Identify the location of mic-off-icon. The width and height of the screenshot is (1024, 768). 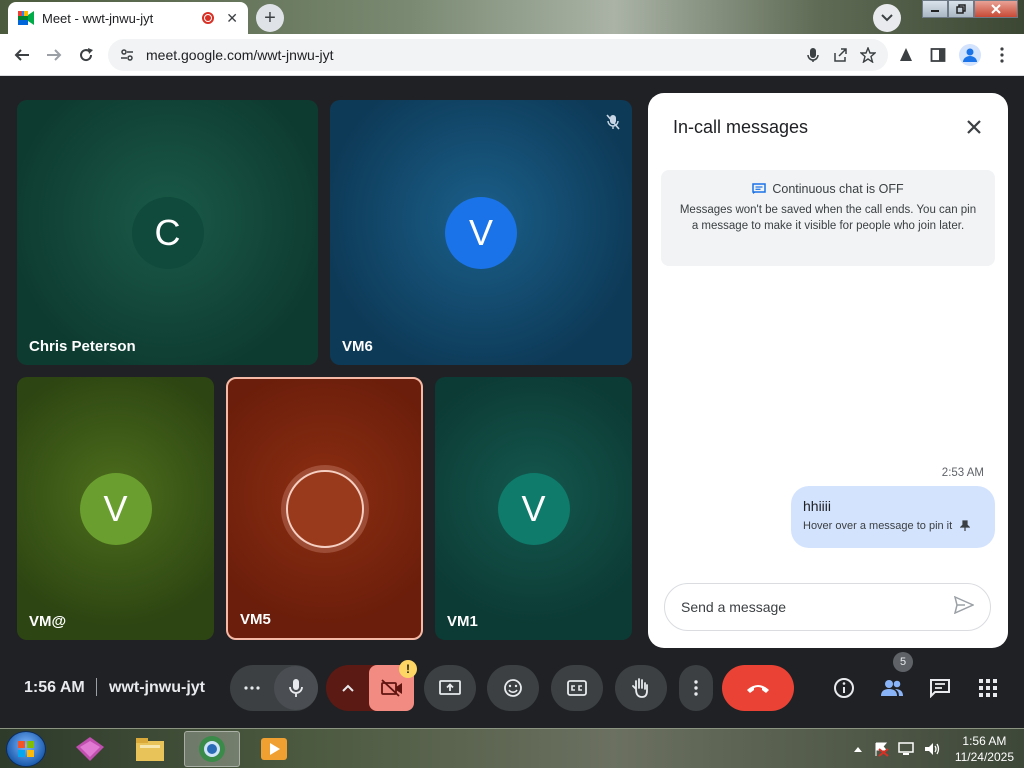
(613, 124).